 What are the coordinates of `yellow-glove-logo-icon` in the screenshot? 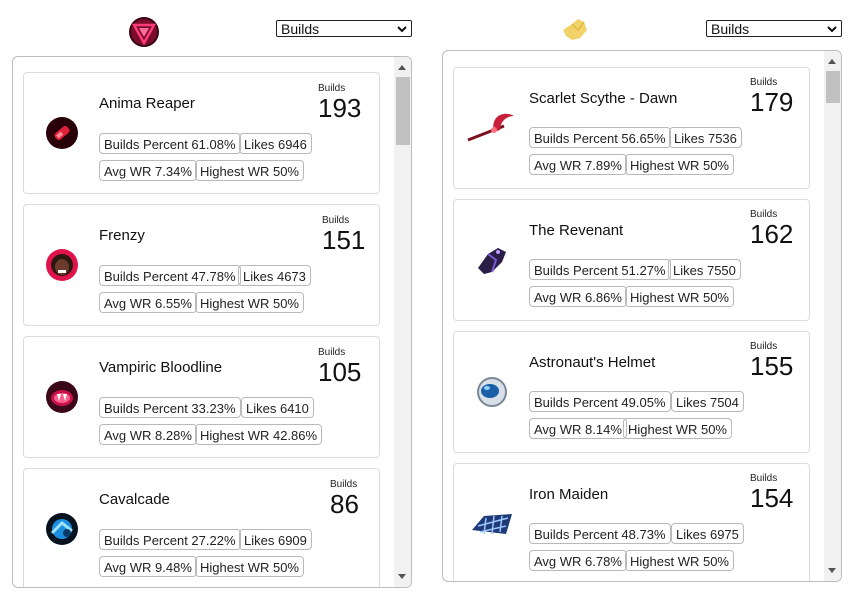 It's located at (575, 30).